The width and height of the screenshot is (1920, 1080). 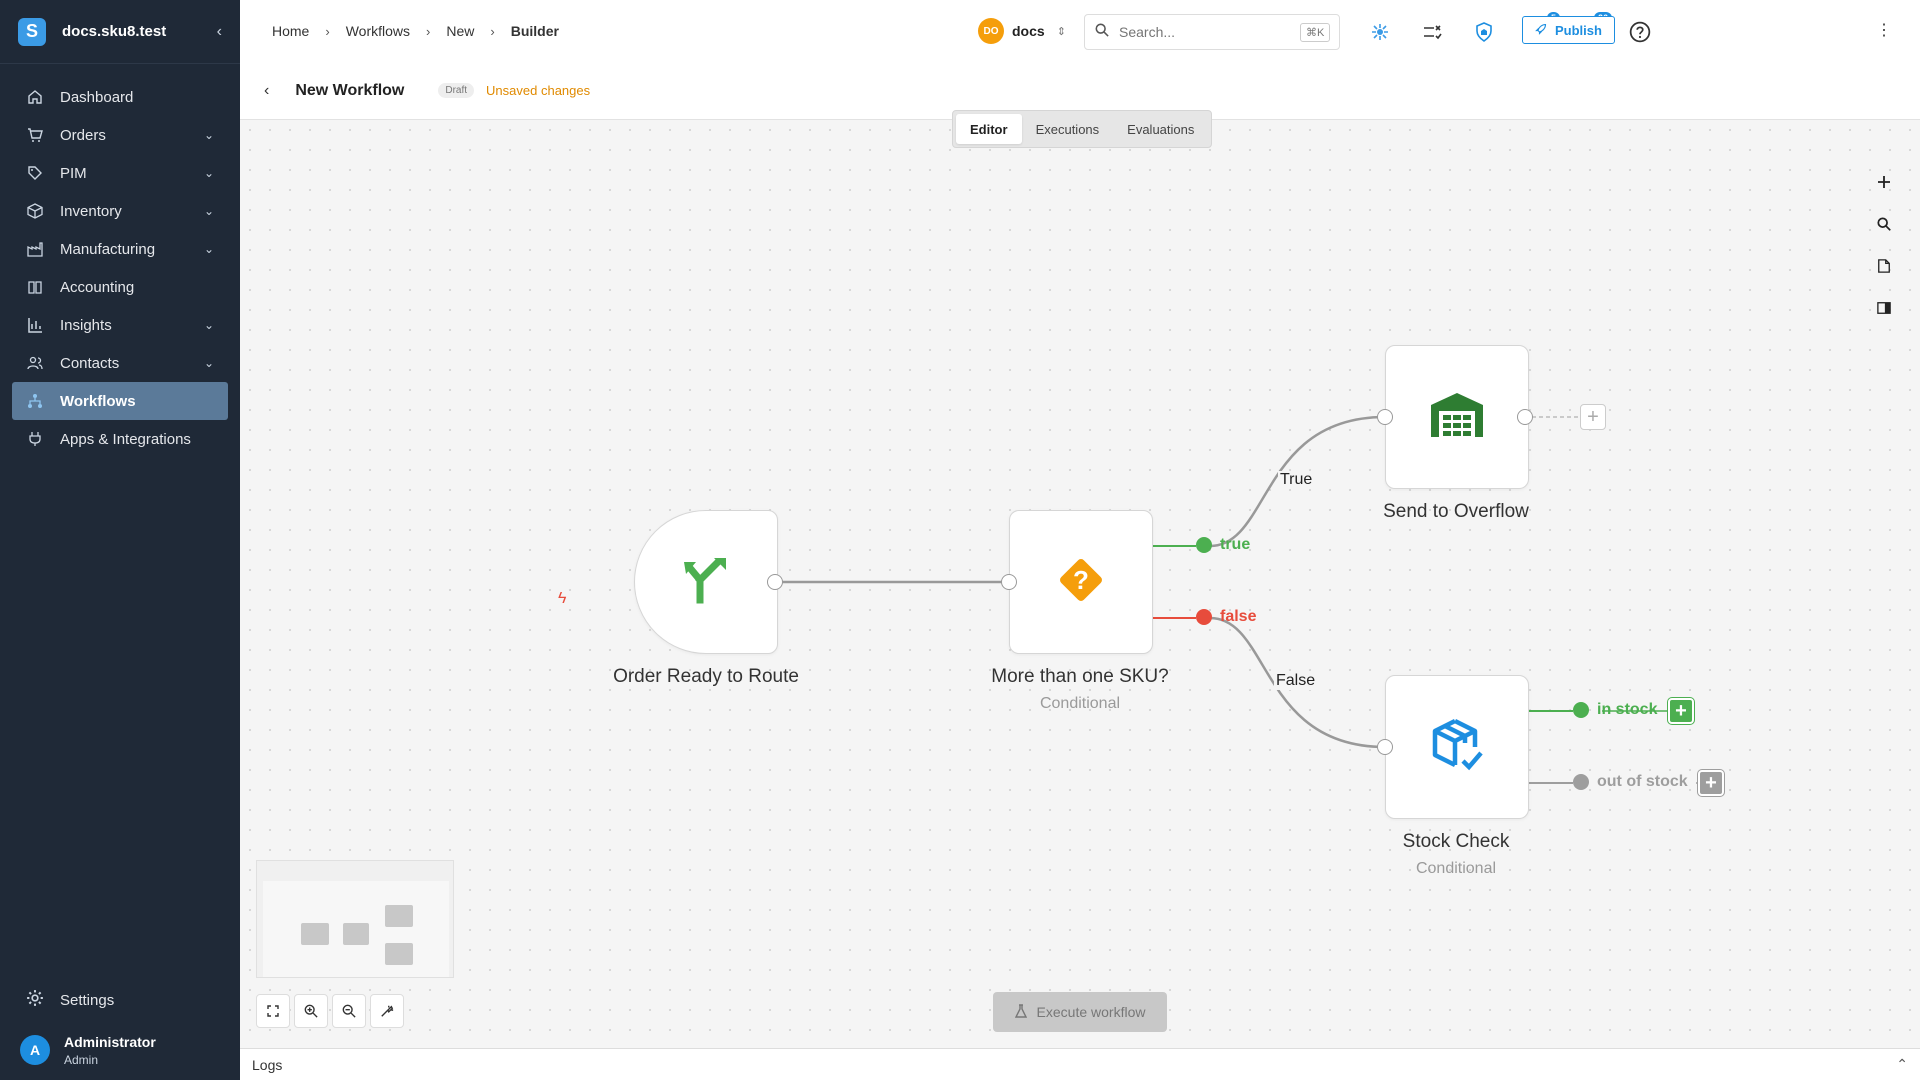 I want to click on sidebar-item-workflows: Workflows, so click(x=120, y=401).